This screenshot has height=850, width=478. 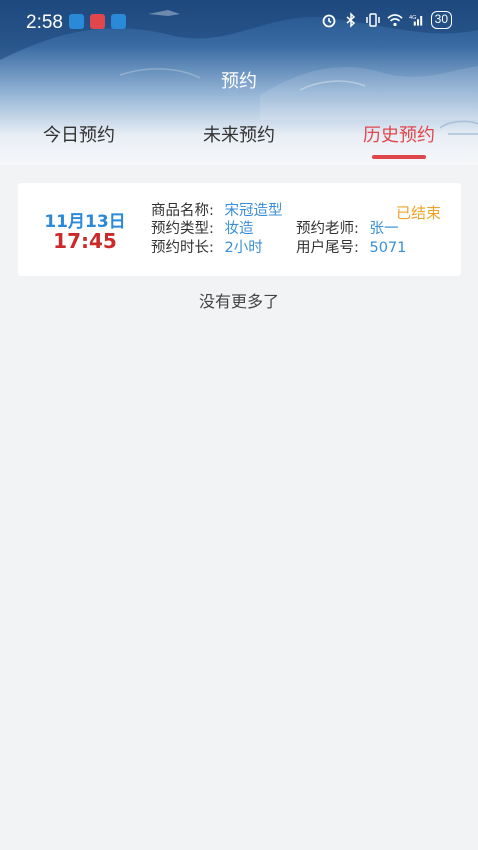 What do you see at coordinates (238, 301) in the screenshot?
I see `list-end-text: 没有更多了` at bounding box center [238, 301].